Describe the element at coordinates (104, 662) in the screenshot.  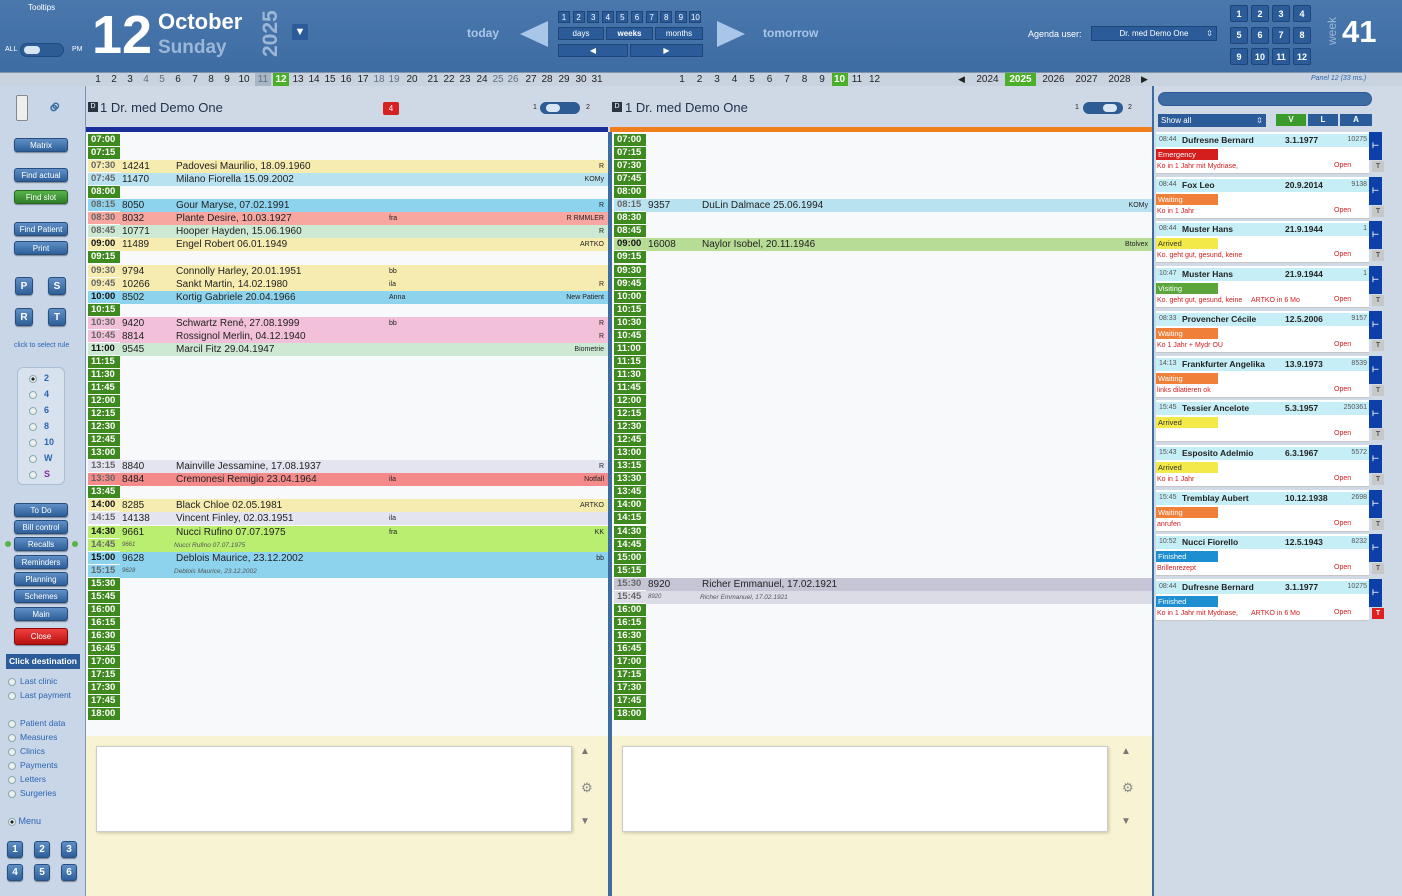
I see `time-slot: 17:00` at that location.